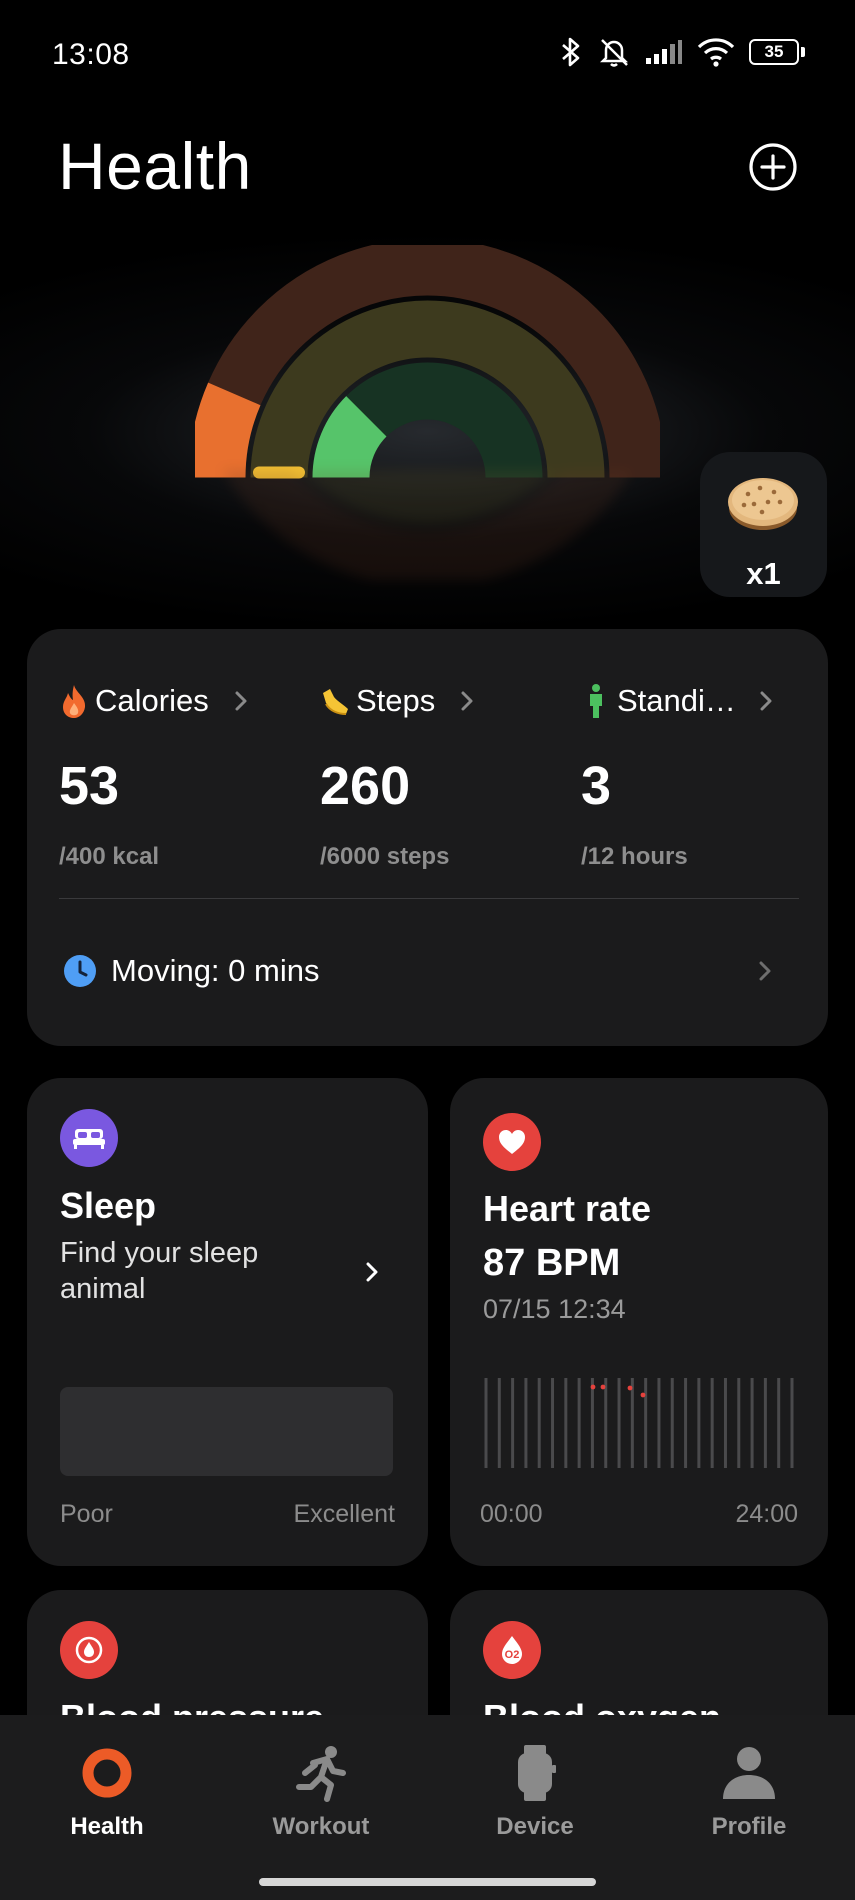 The image size is (855, 1900). Describe the element at coordinates (74, 701) in the screenshot. I see `flame-icon` at that location.